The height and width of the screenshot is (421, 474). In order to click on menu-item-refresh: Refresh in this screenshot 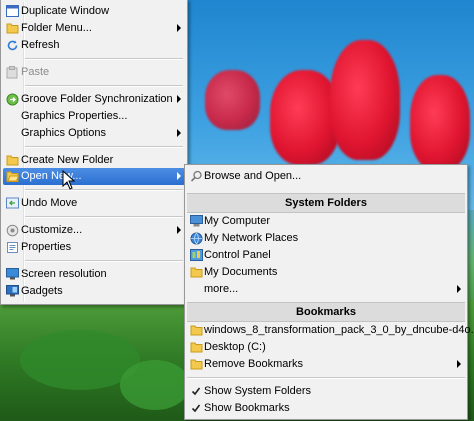, I will do `click(94, 45)`.